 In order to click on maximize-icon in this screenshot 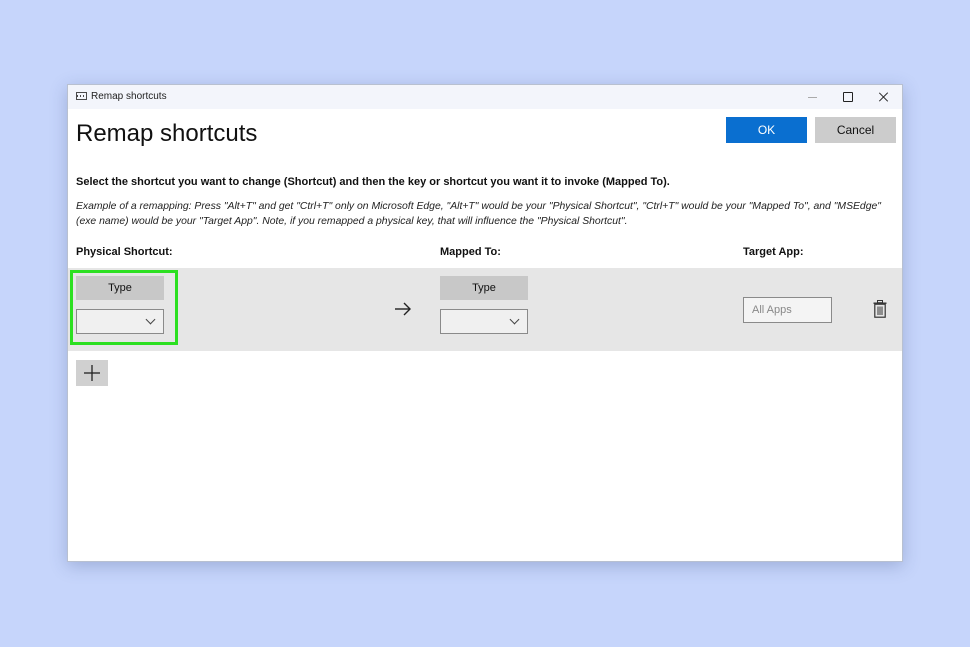, I will do `click(848, 97)`.